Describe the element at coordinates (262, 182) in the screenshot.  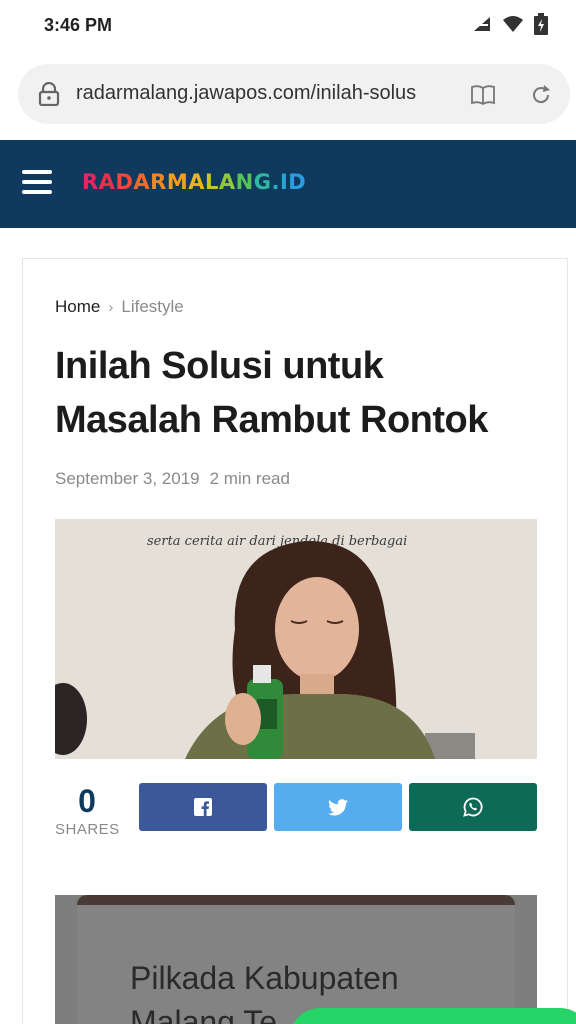
I see `logo-letter: G` at that location.